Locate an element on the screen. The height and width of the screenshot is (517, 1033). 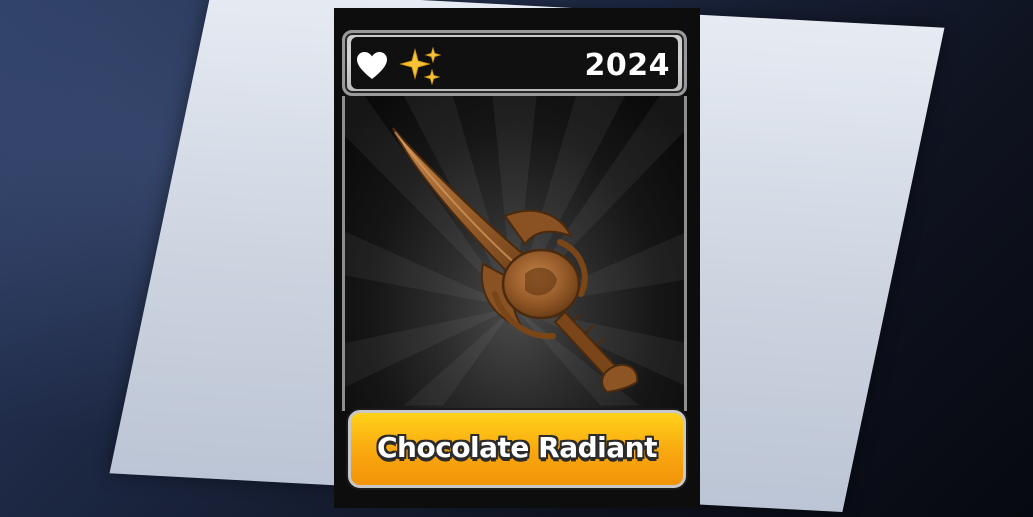
sparkle-icon is located at coordinates (420, 66).